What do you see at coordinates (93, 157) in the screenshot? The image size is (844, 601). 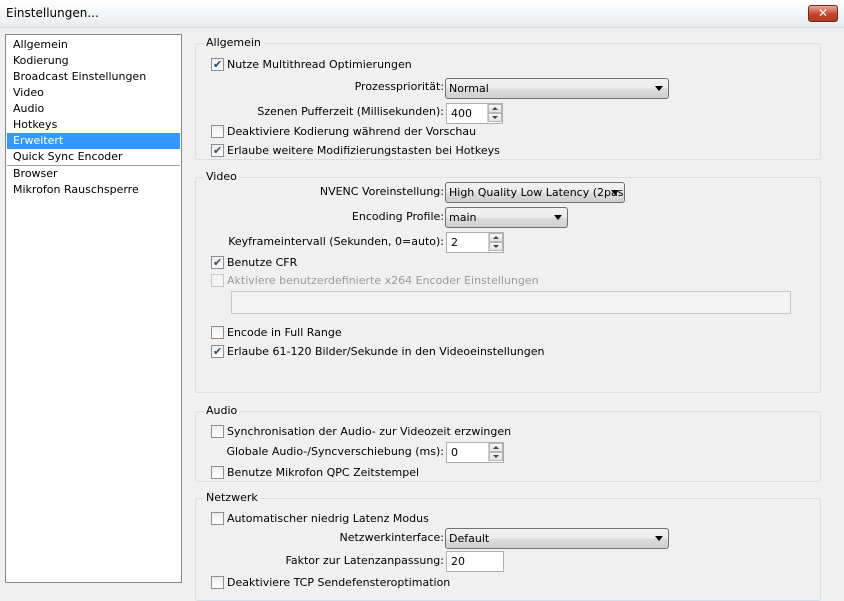 I see `sidebar-item-quick-sync: Quick Sync Encoder` at bounding box center [93, 157].